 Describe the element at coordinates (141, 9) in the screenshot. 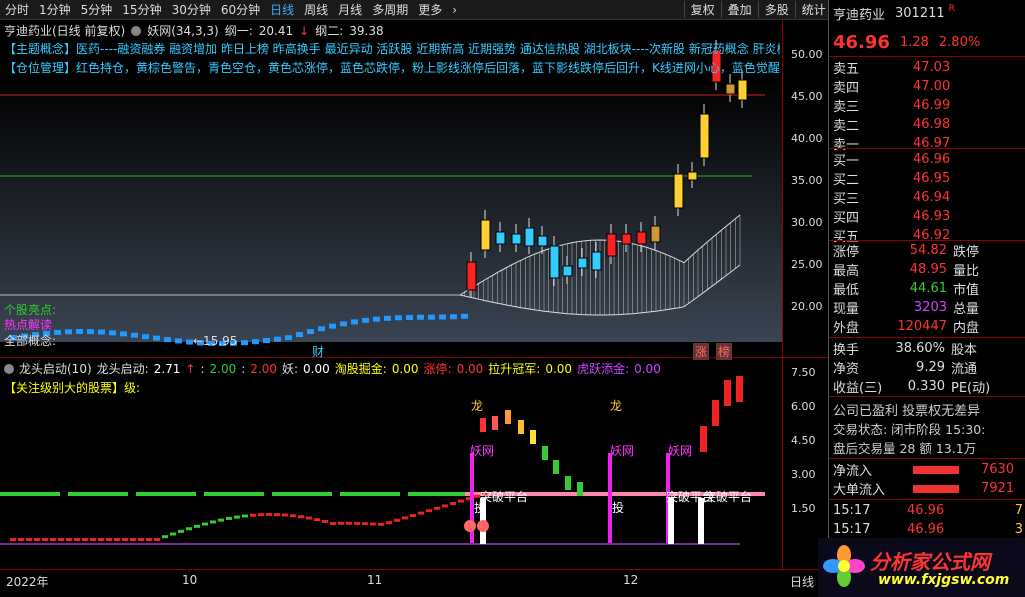

I see `period-tab-3: 15分钟` at that location.